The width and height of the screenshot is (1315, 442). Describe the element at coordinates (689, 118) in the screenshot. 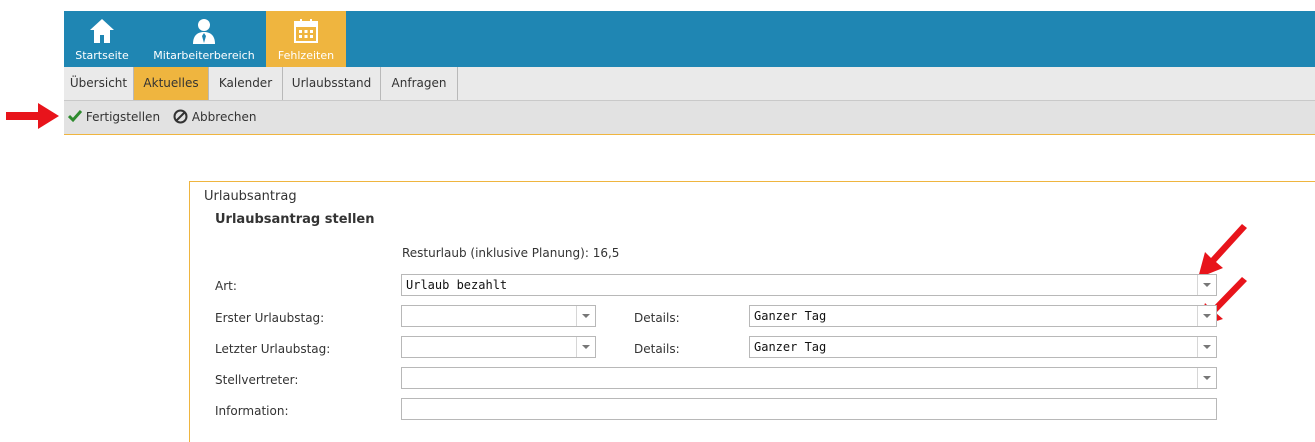

I see `action-toolbar: Fertigstellen Abbrechen` at that location.